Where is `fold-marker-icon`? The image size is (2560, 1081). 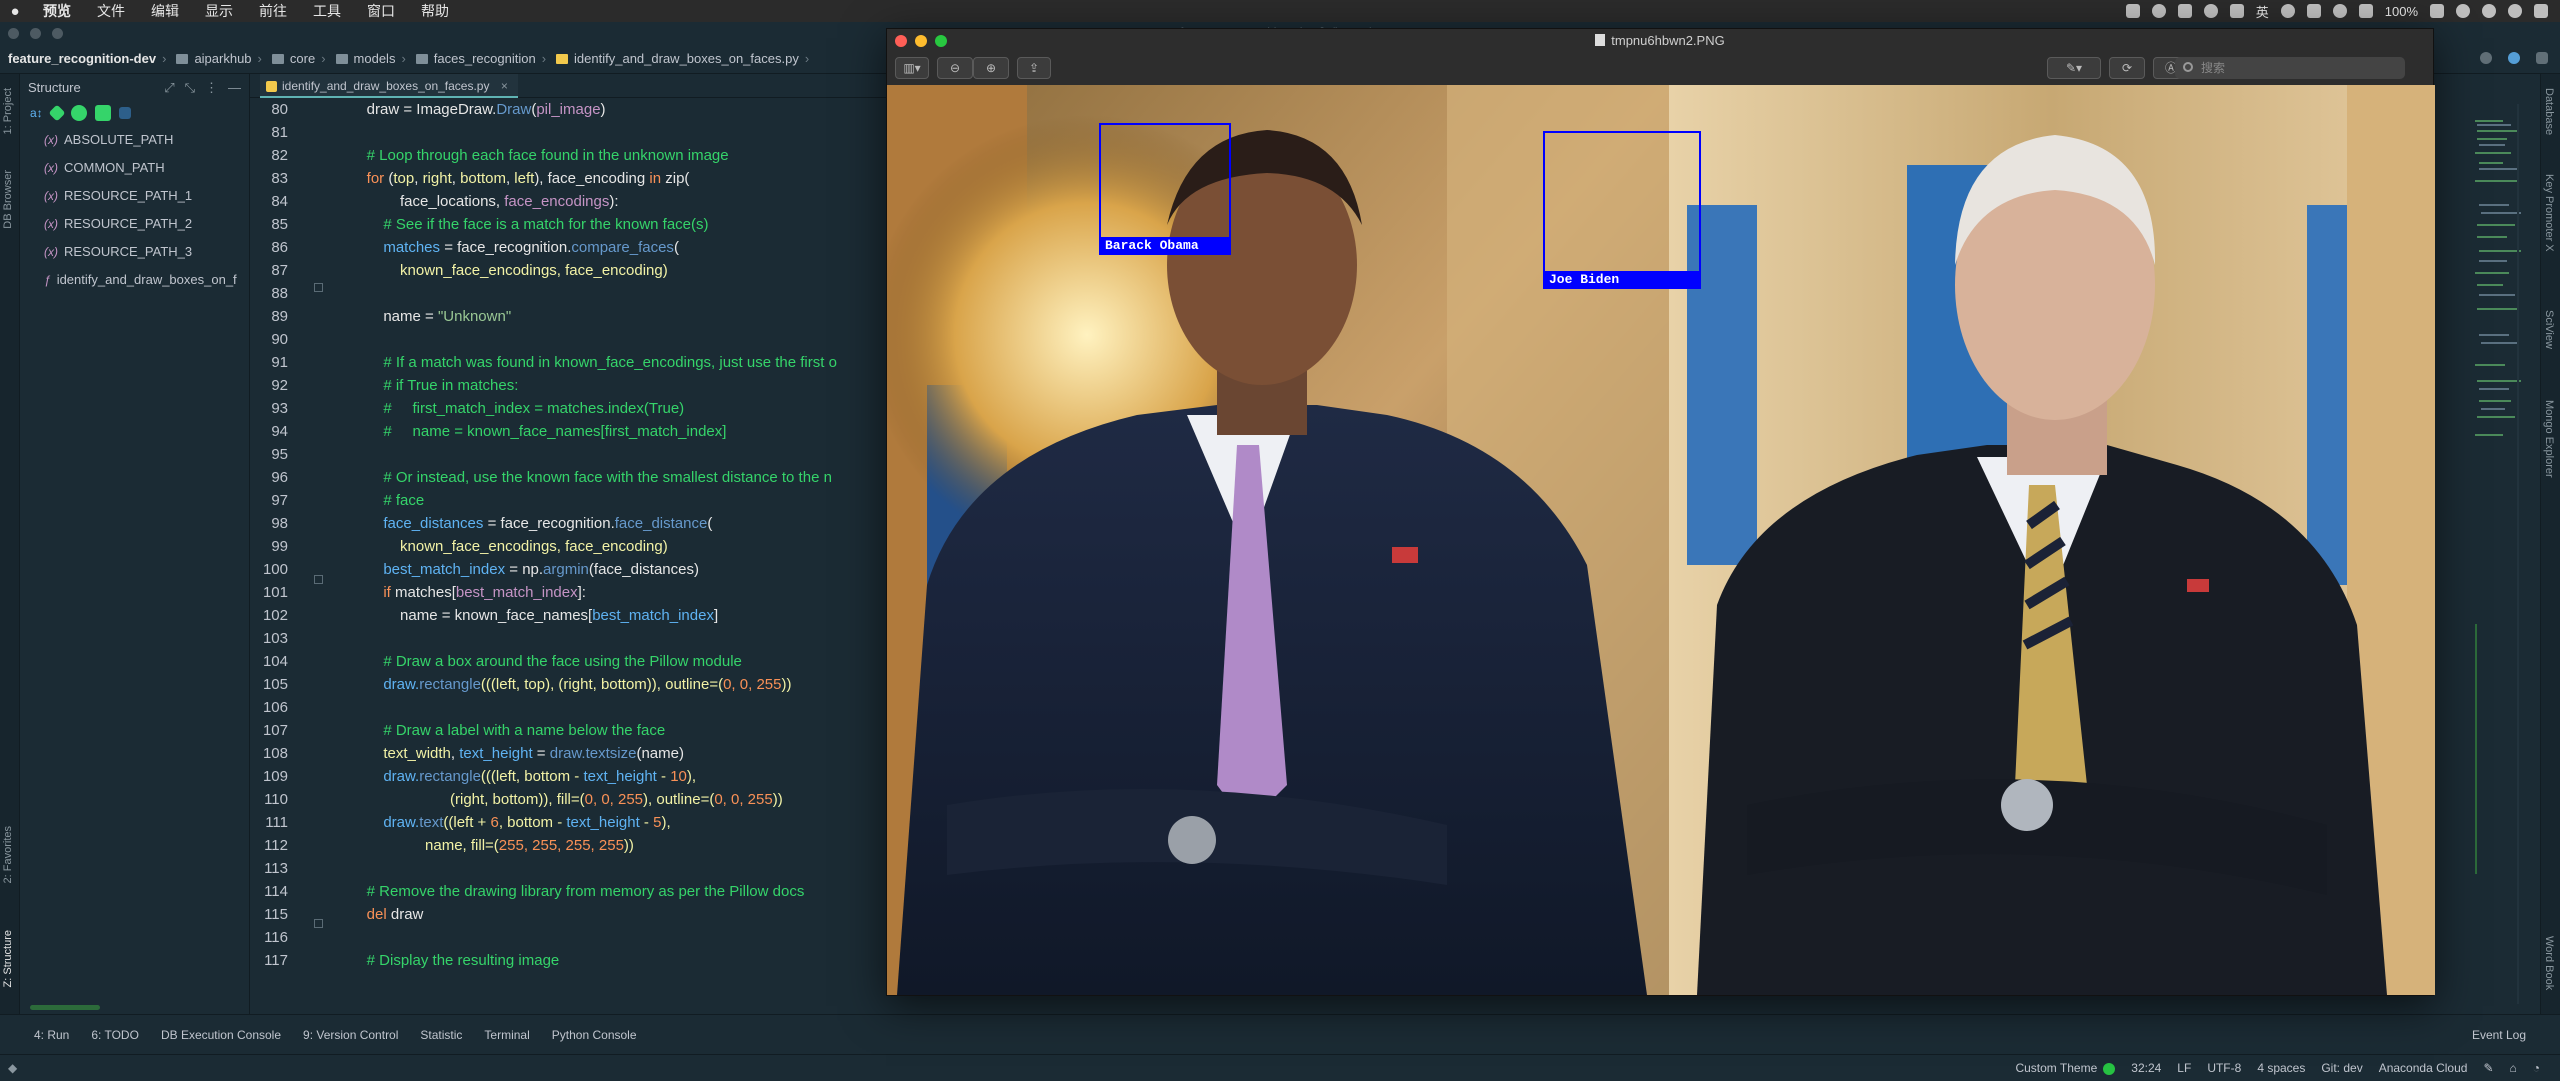 fold-marker-icon is located at coordinates (318, 923).